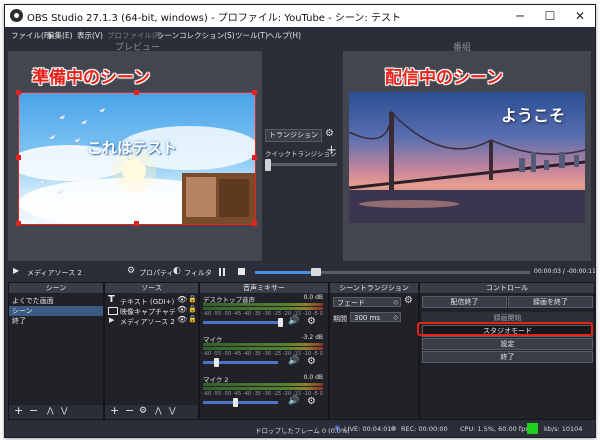 The image size is (600, 440). I want to click on properties-button: プロパティ, so click(156, 273).